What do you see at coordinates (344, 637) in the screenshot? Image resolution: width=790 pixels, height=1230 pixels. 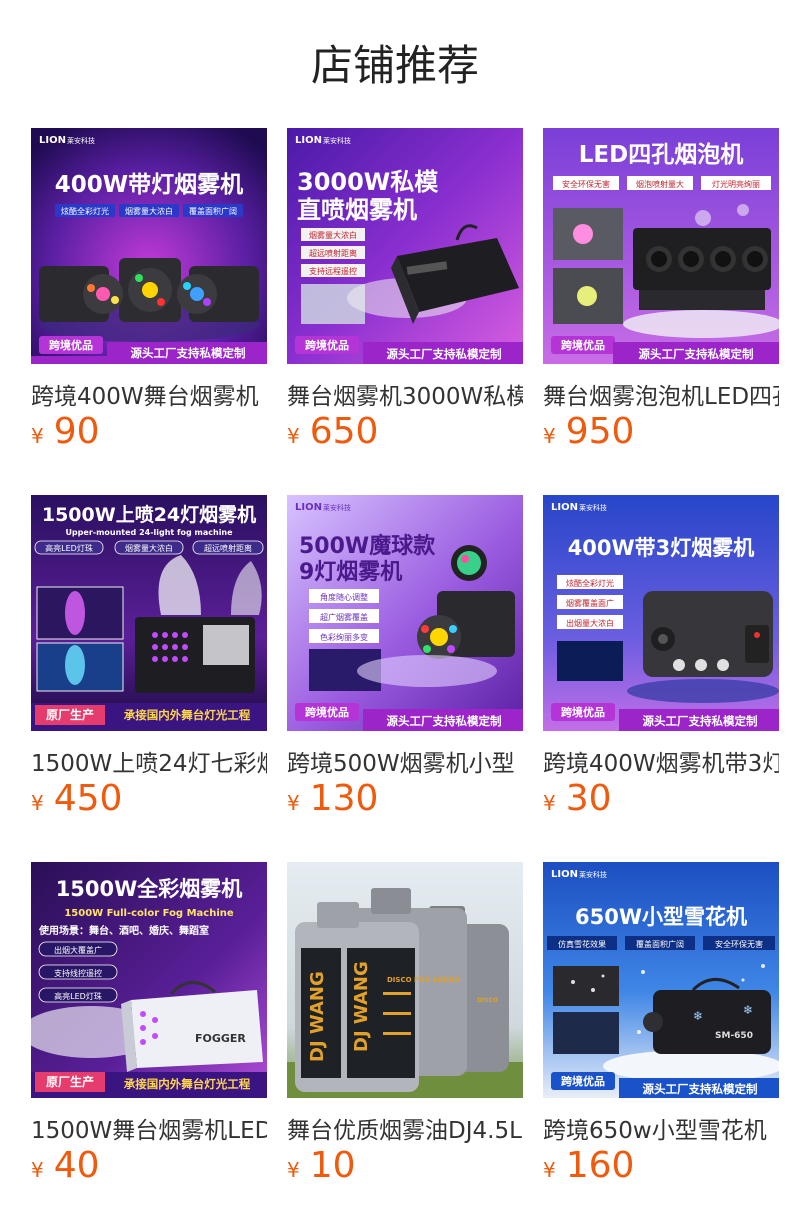 I see `svg-text: 色彩绚丽多变` at bounding box center [344, 637].